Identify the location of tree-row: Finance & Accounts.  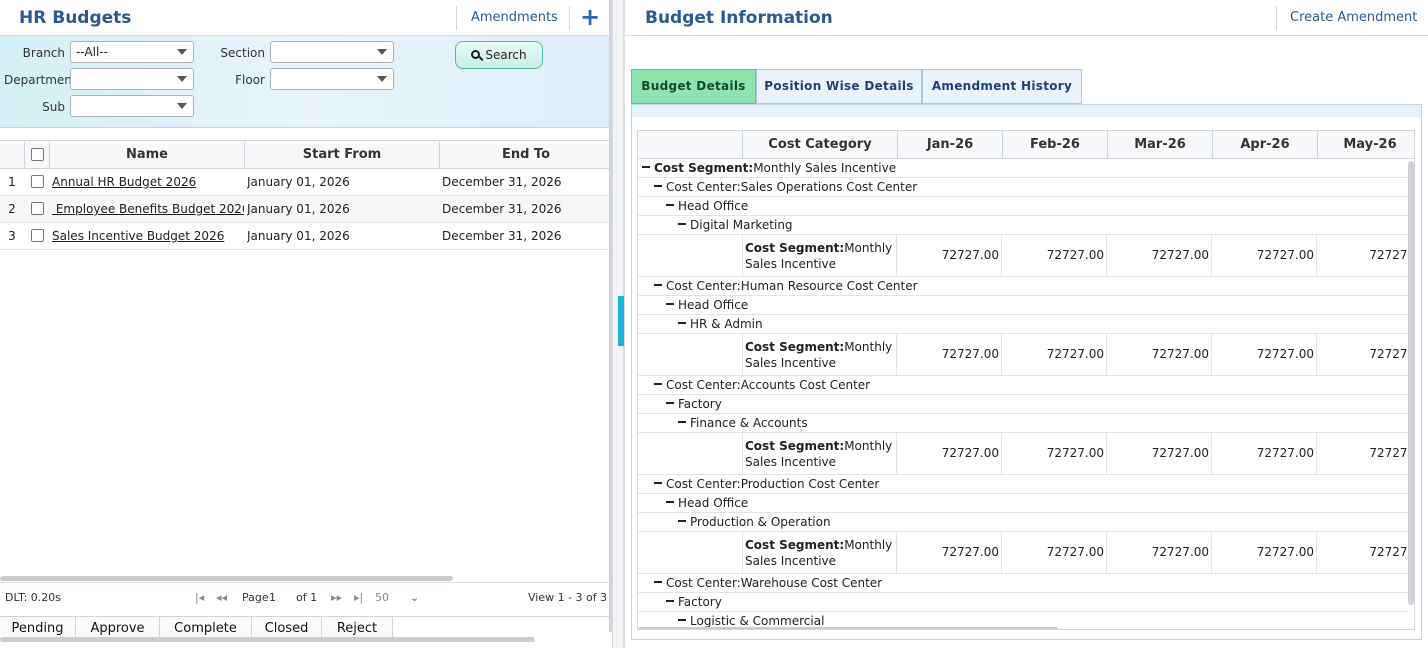
(1023, 423).